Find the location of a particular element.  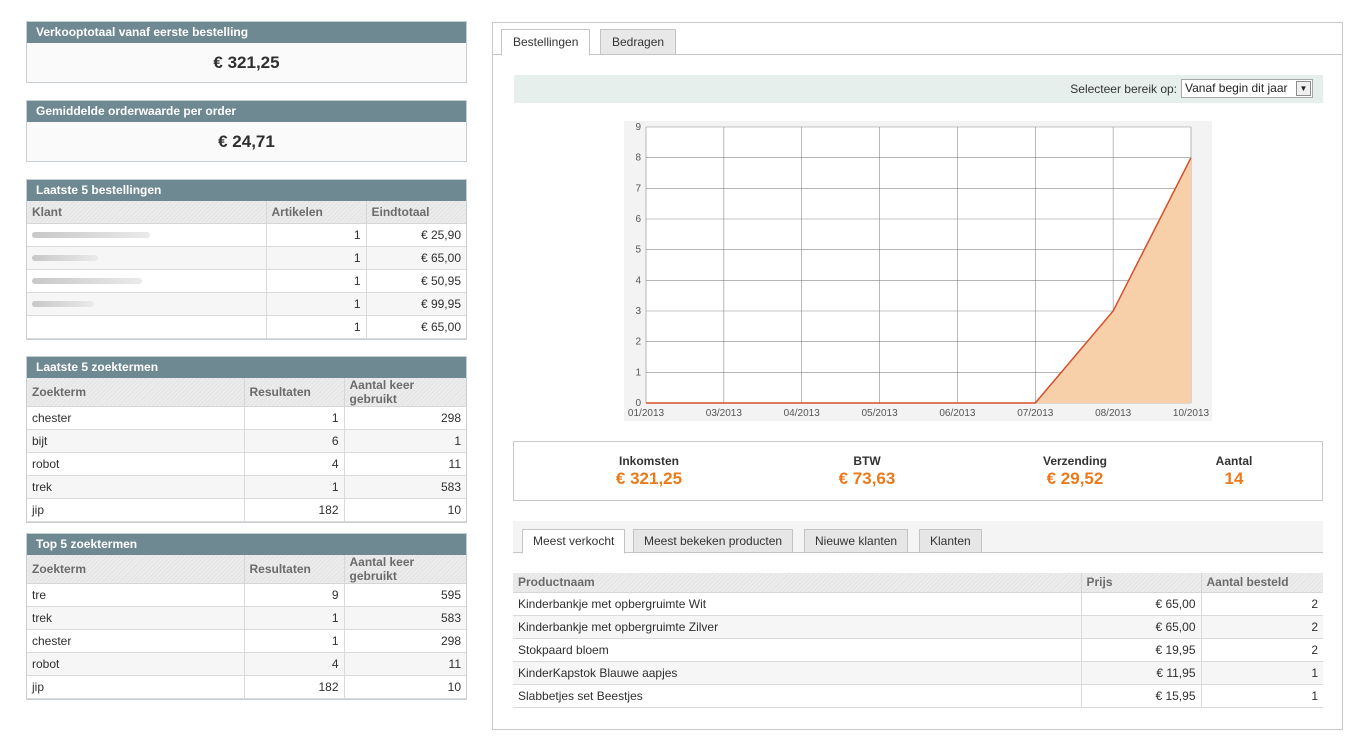

table-row: 1 € 50,95 is located at coordinates (246, 281).